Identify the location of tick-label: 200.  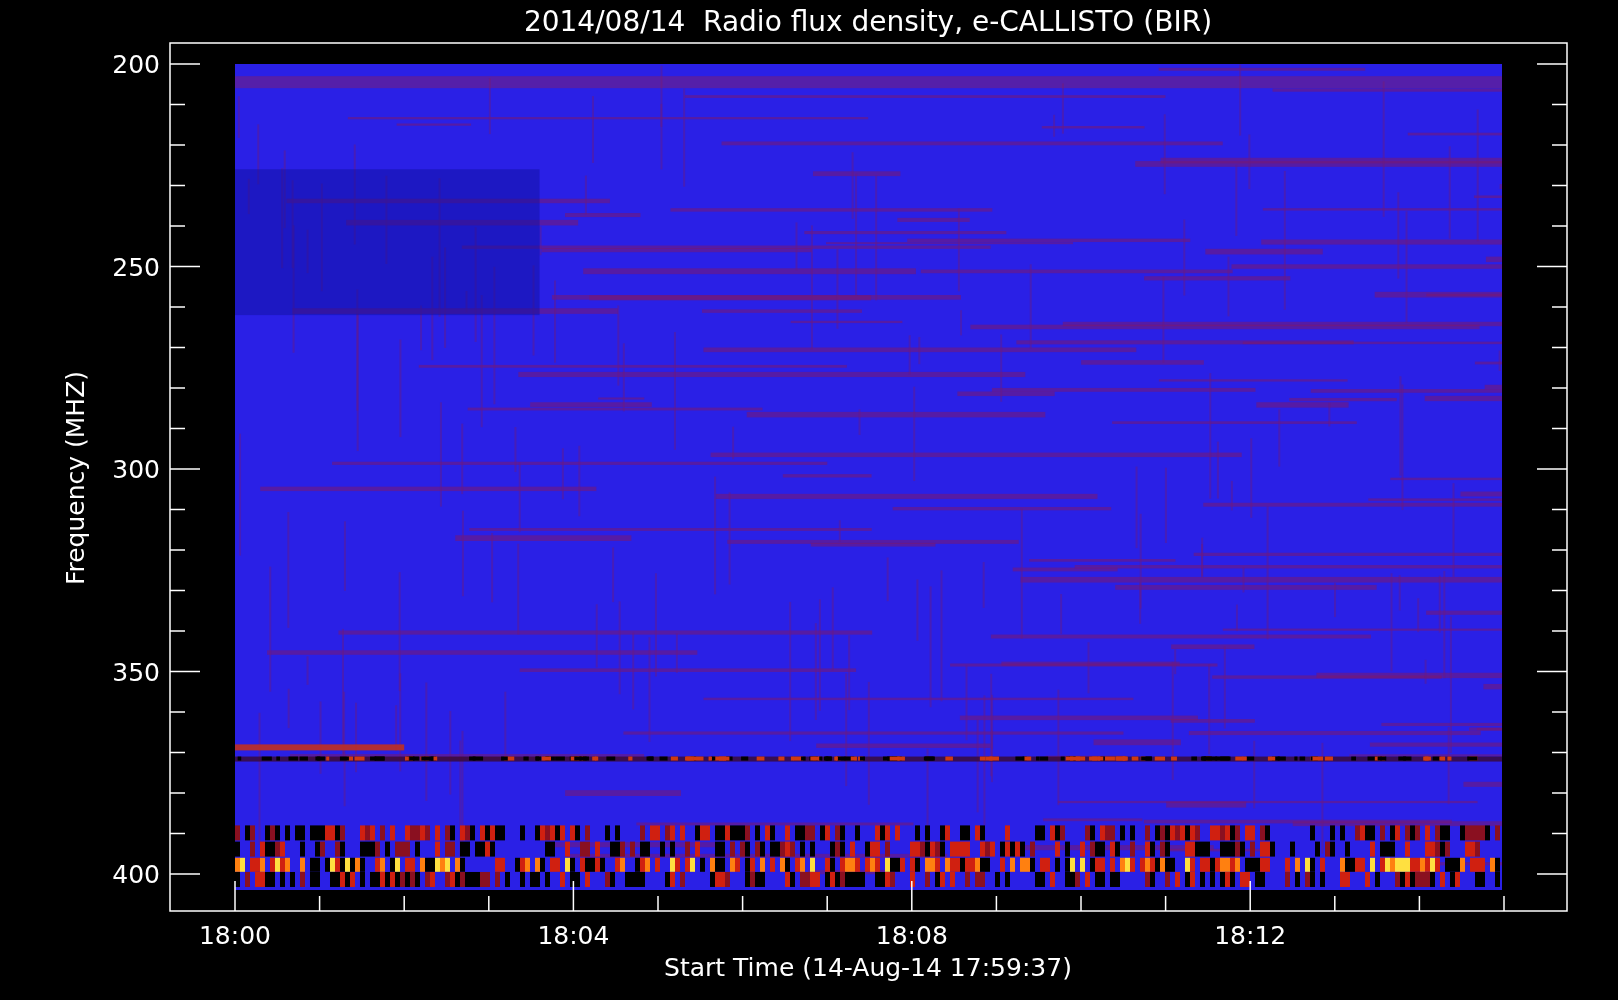
(136, 64).